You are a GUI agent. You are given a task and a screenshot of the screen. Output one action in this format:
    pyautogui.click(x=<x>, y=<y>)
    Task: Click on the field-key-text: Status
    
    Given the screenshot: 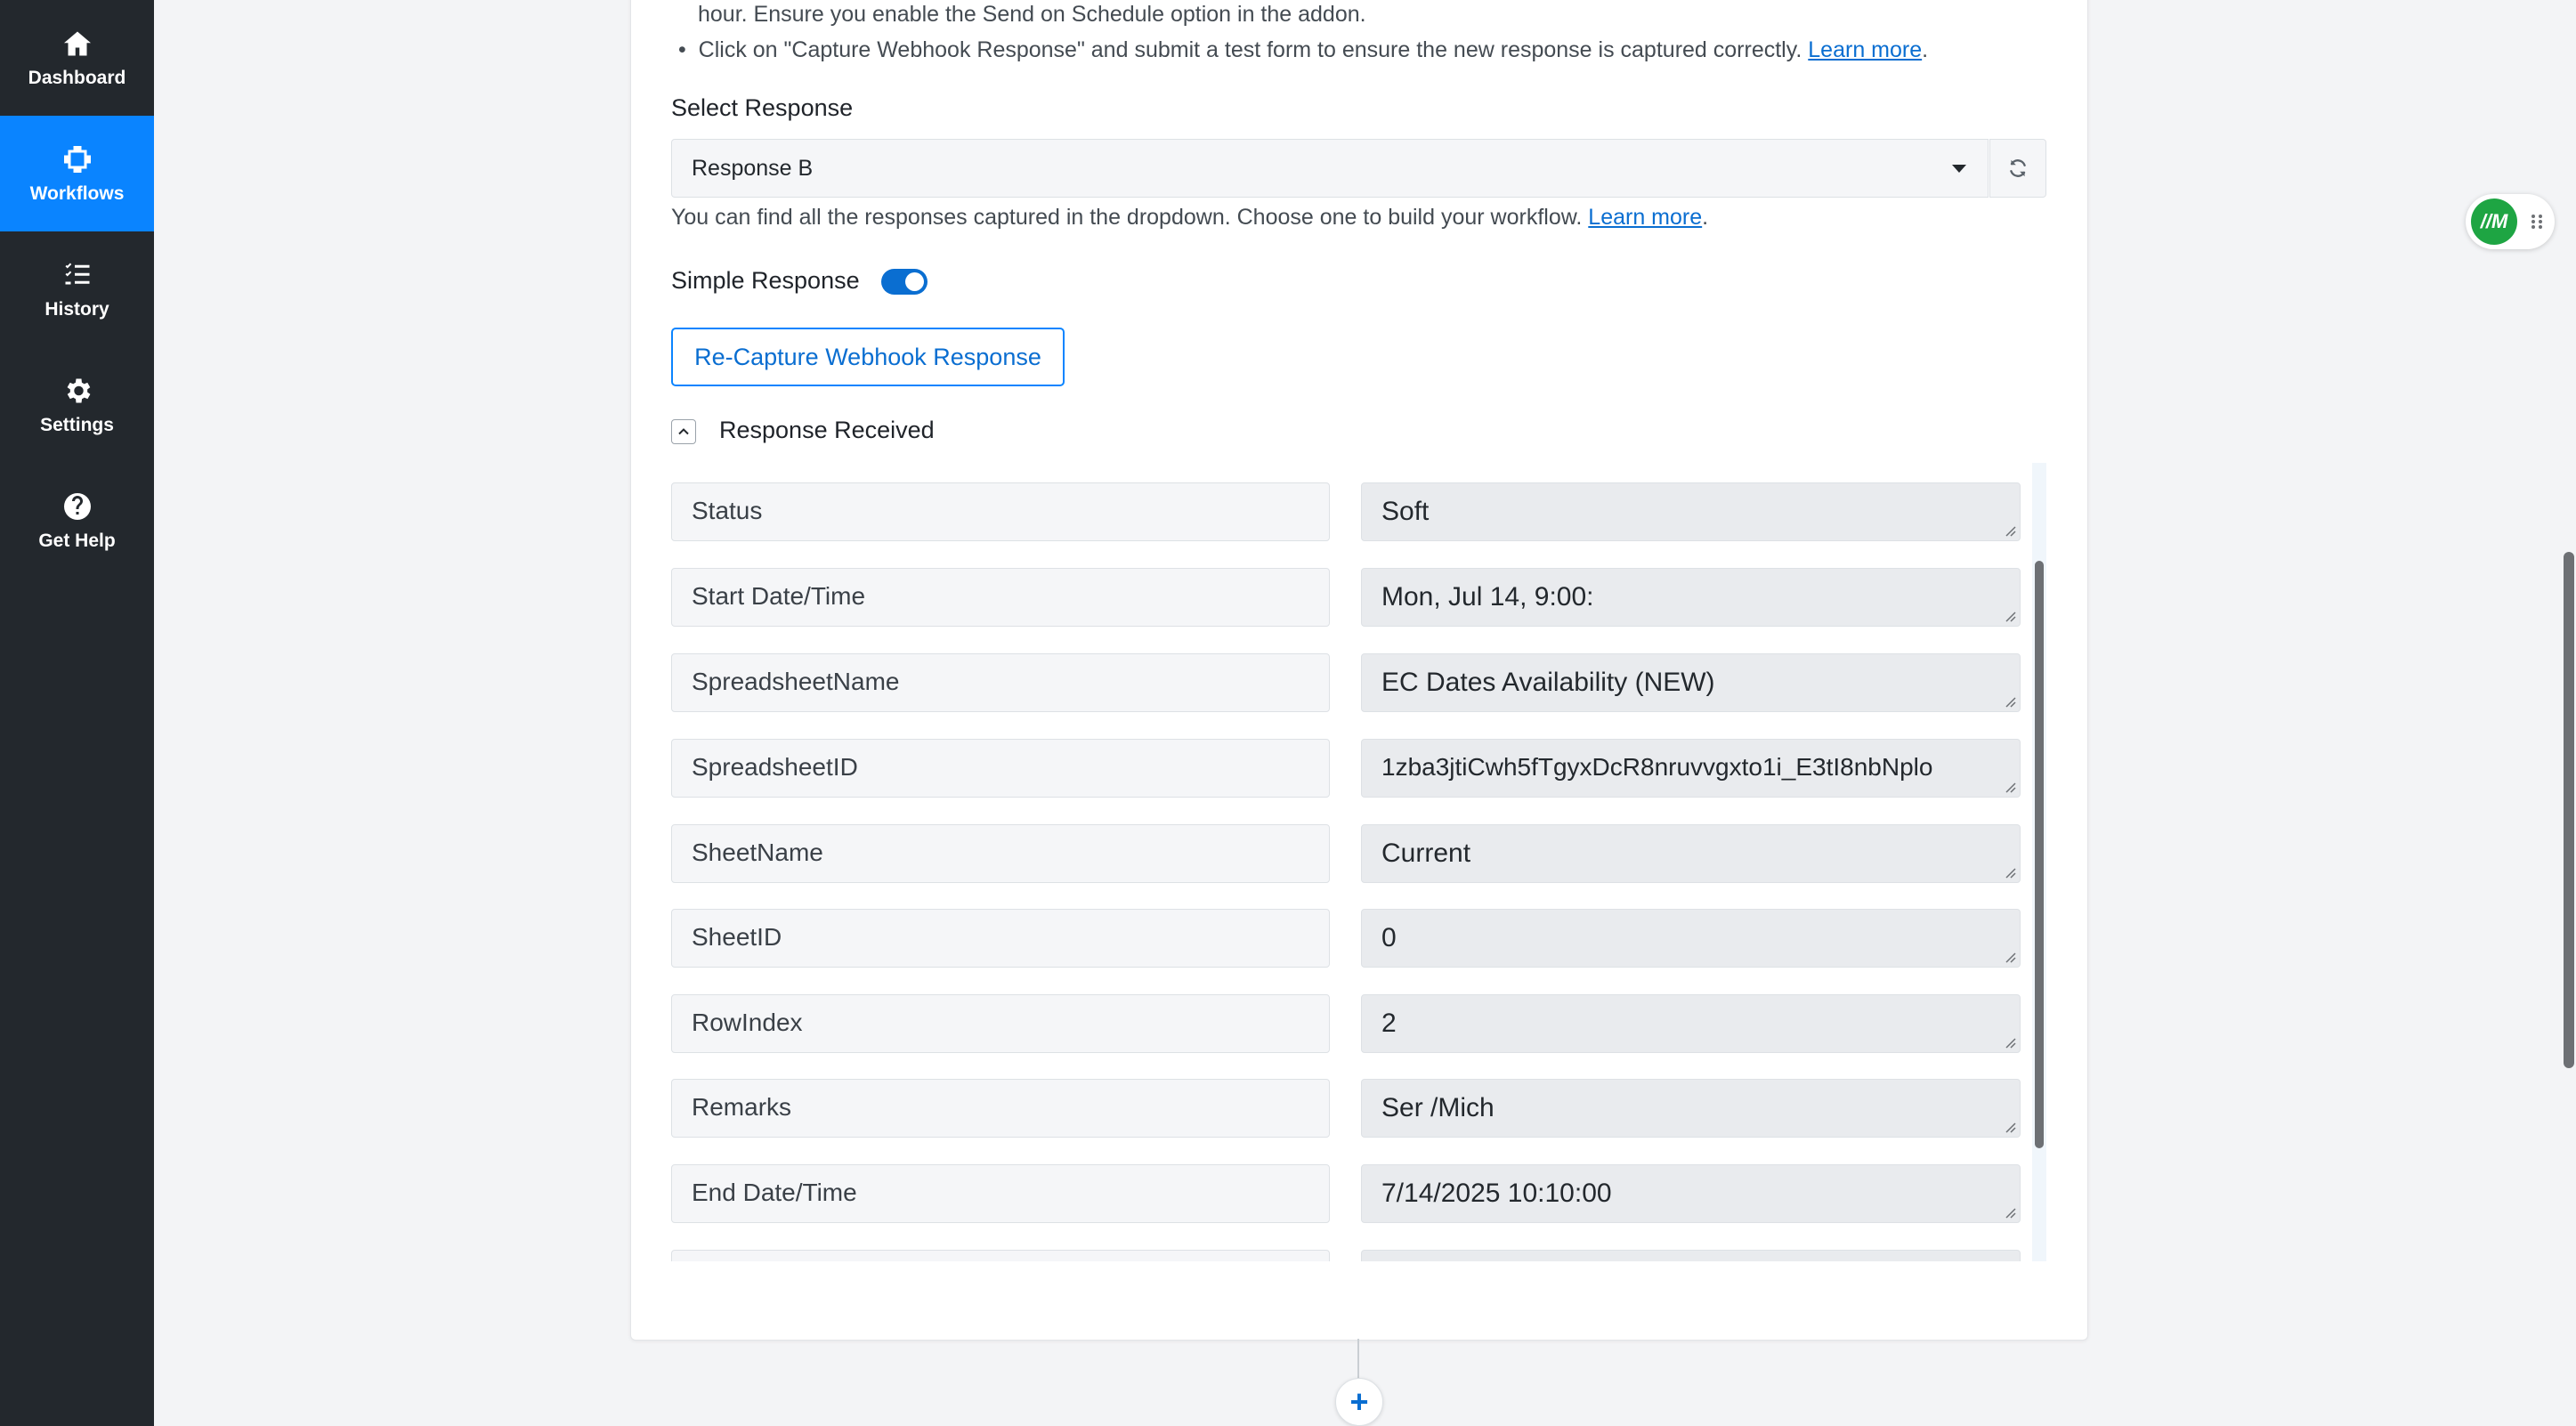 What is the action you would take?
    pyautogui.click(x=727, y=510)
    